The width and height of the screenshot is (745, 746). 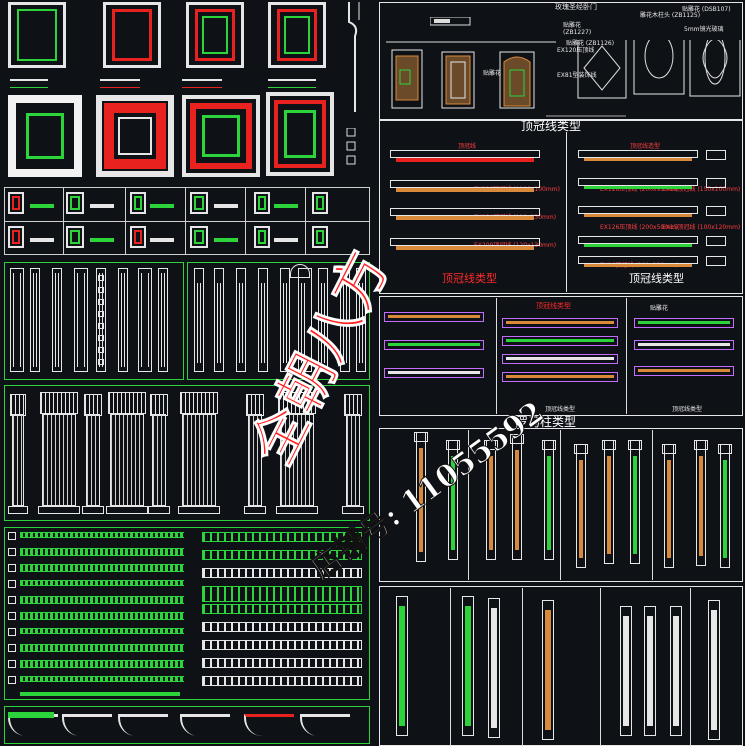 I want to click on roman-section-title: 罗马柱类型, so click(x=546, y=422).